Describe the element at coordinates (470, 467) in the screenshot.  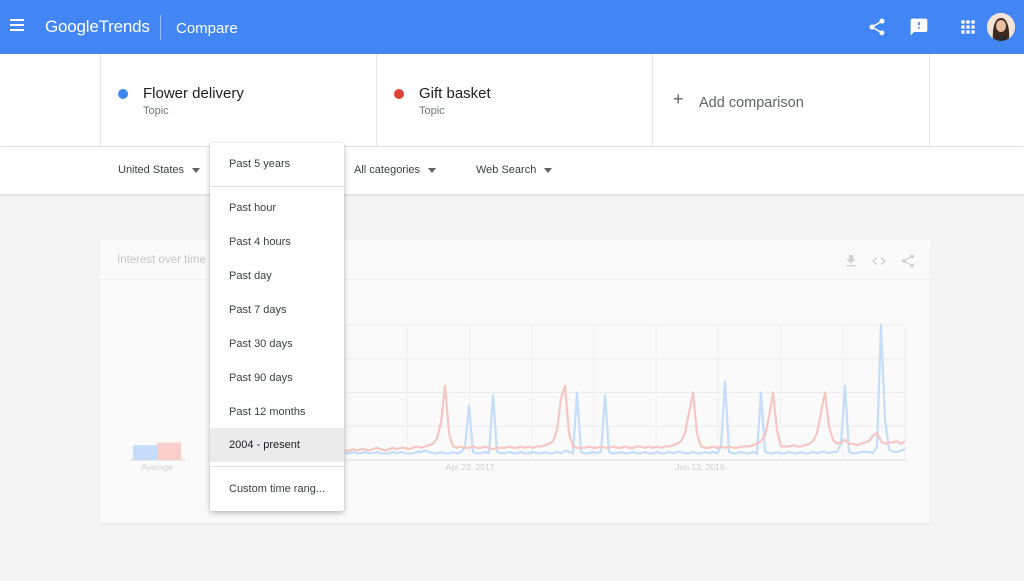
I see `x-tick-label: Apr 23, 2017` at that location.